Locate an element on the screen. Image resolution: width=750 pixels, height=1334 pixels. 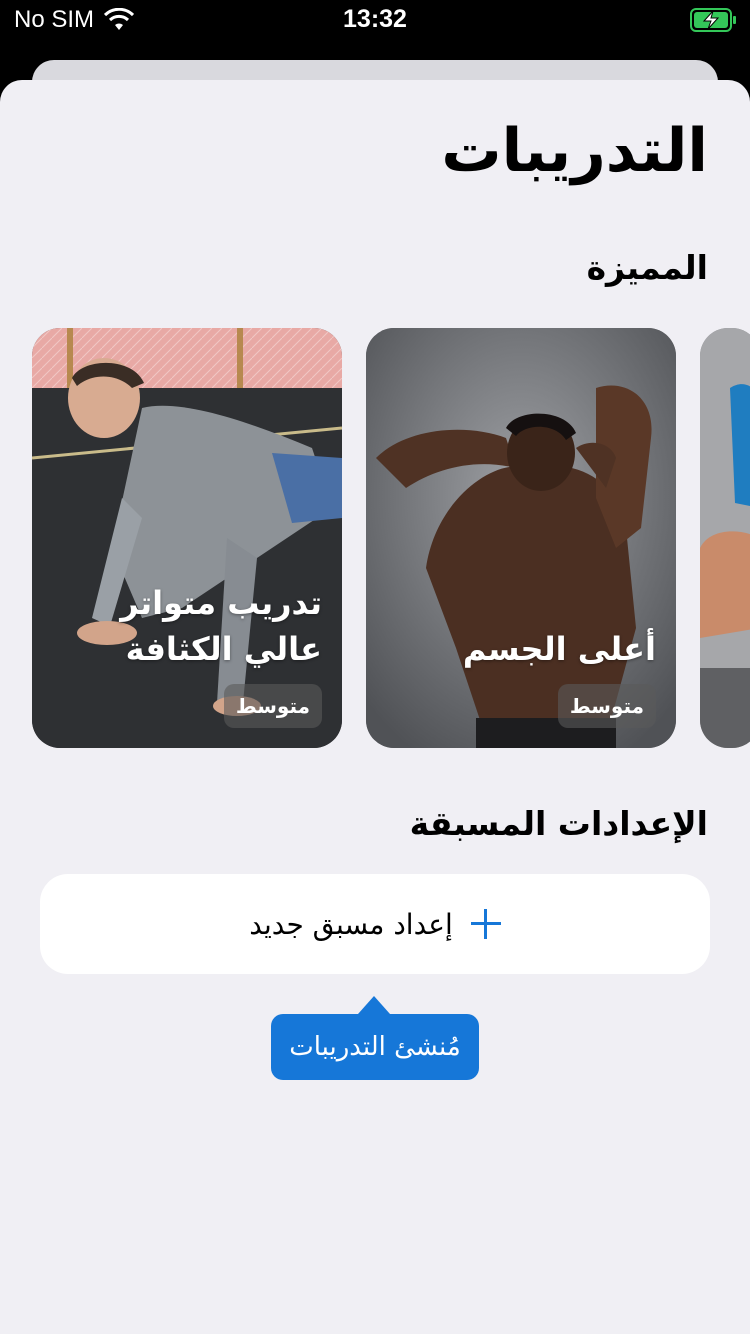
featured-section-title: المميزة is located at coordinates (647, 267).